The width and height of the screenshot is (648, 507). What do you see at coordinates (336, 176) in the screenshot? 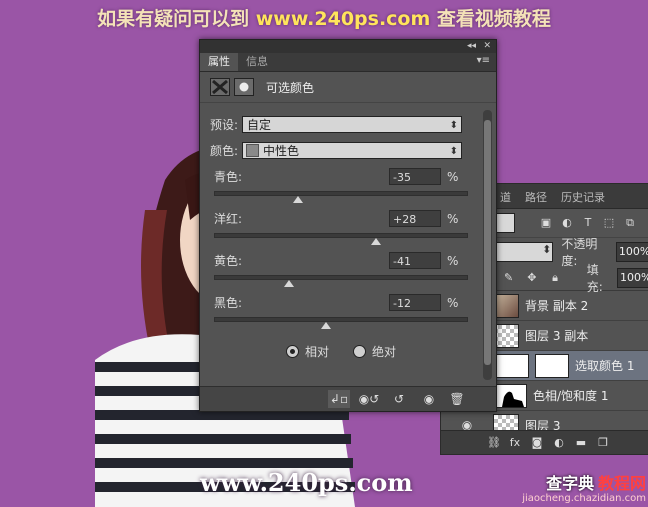
I see `slider-row-cyan: 青色: -35 %` at bounding box center [336, 176].